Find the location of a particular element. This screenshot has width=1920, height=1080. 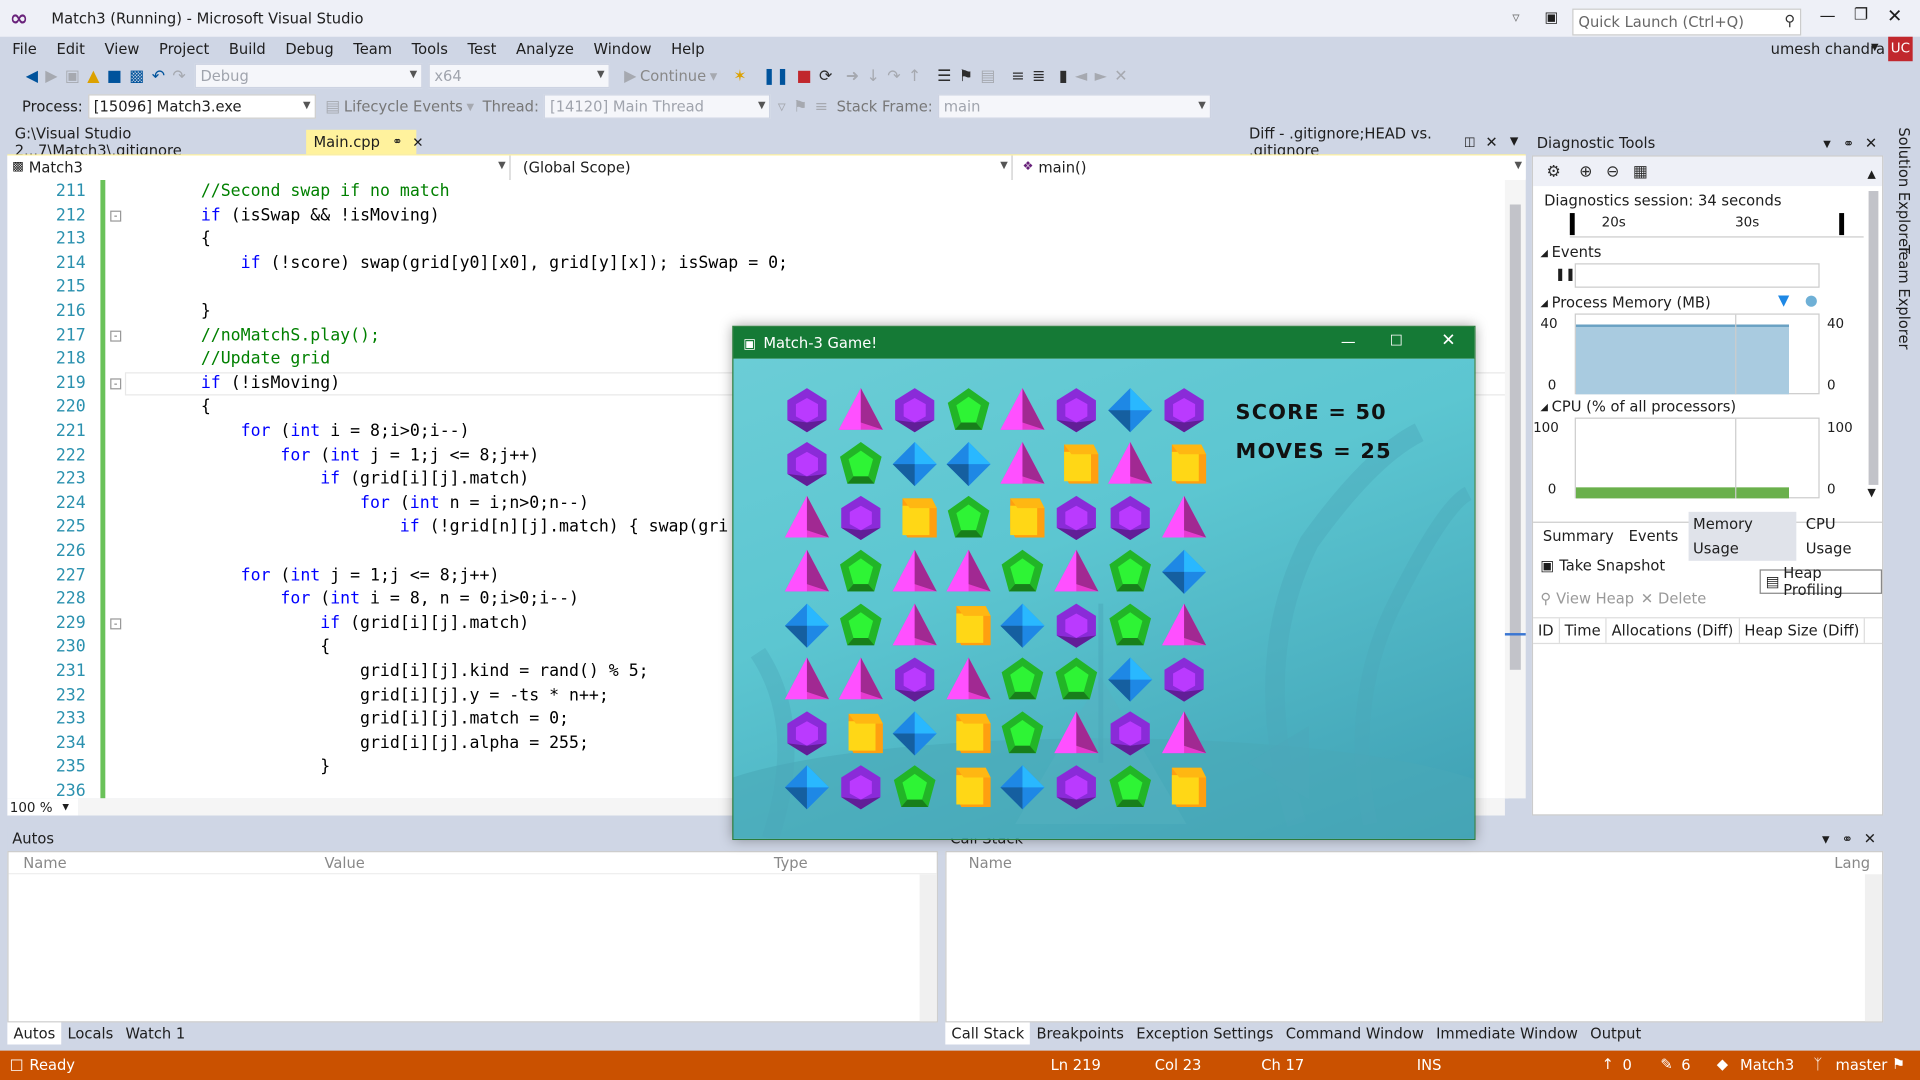

code-line: grid[i][j].alpha = 255; is located at coordinates (474, 743).